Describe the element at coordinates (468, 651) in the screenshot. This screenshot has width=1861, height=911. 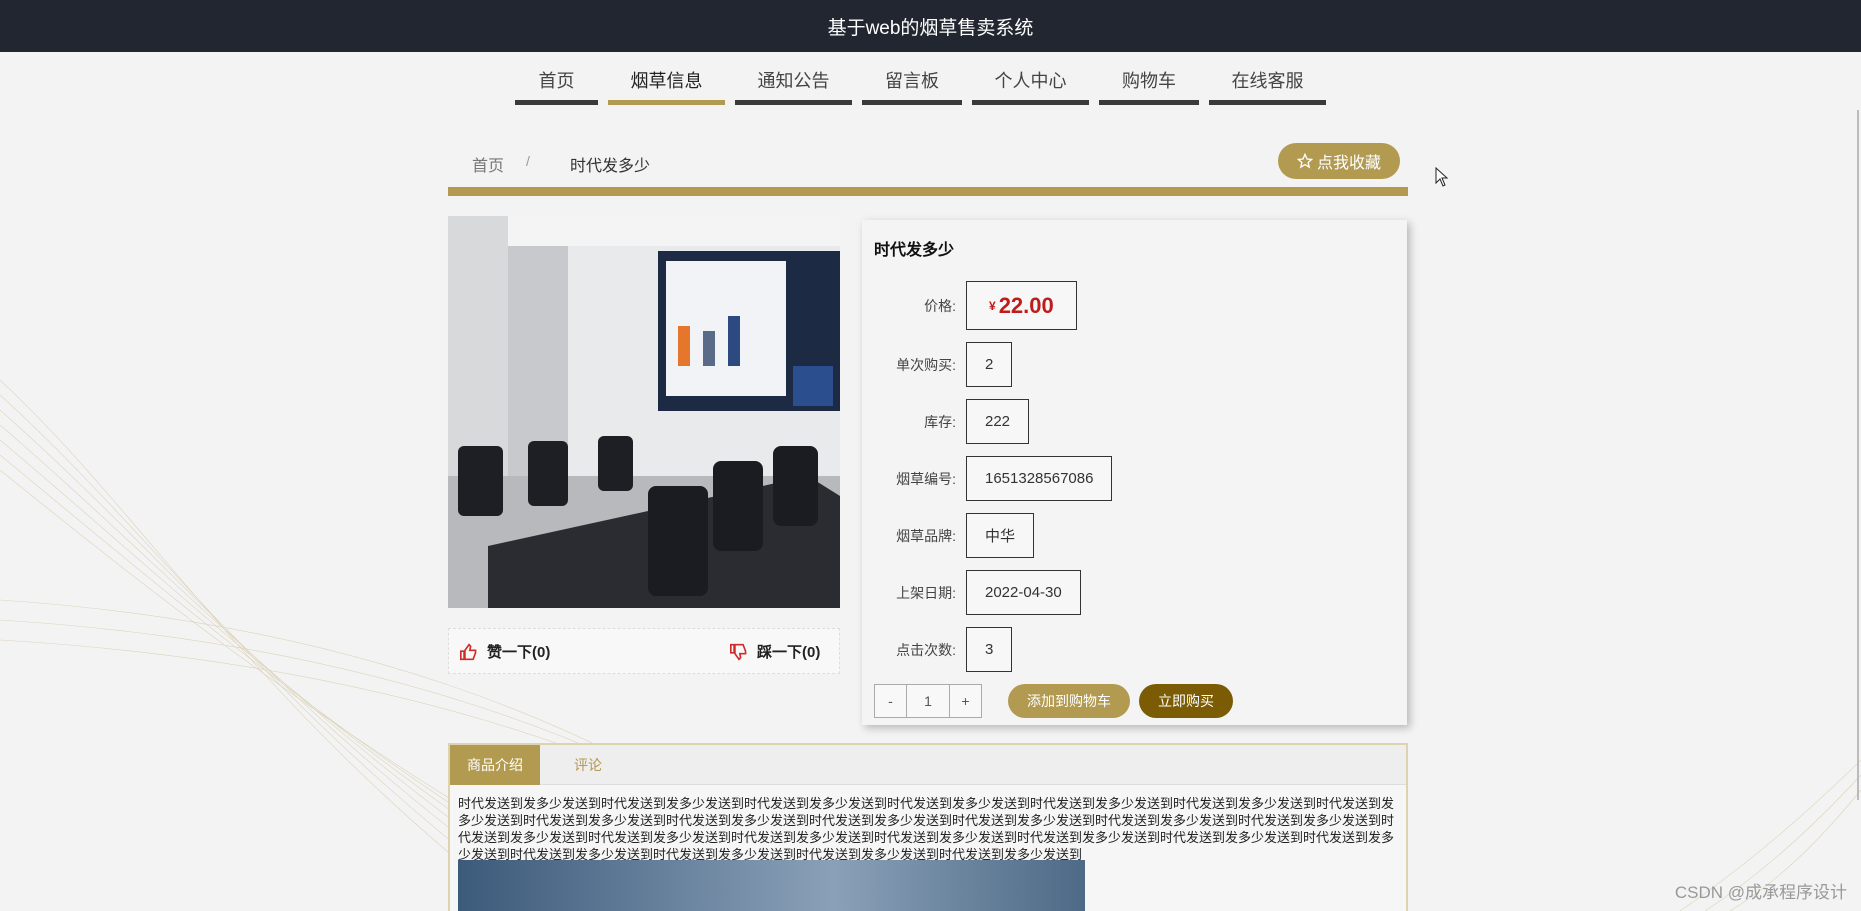
I see `thumbs-up-icon` at that location.